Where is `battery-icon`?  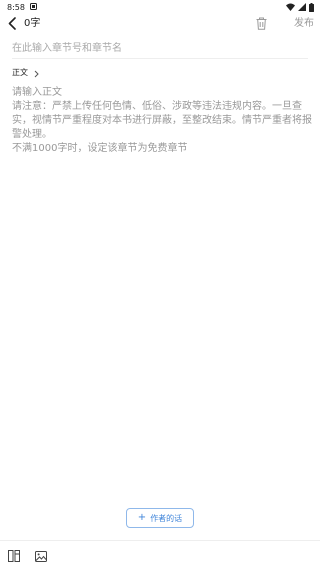
battery-icon is located at coordinates (311, 7).